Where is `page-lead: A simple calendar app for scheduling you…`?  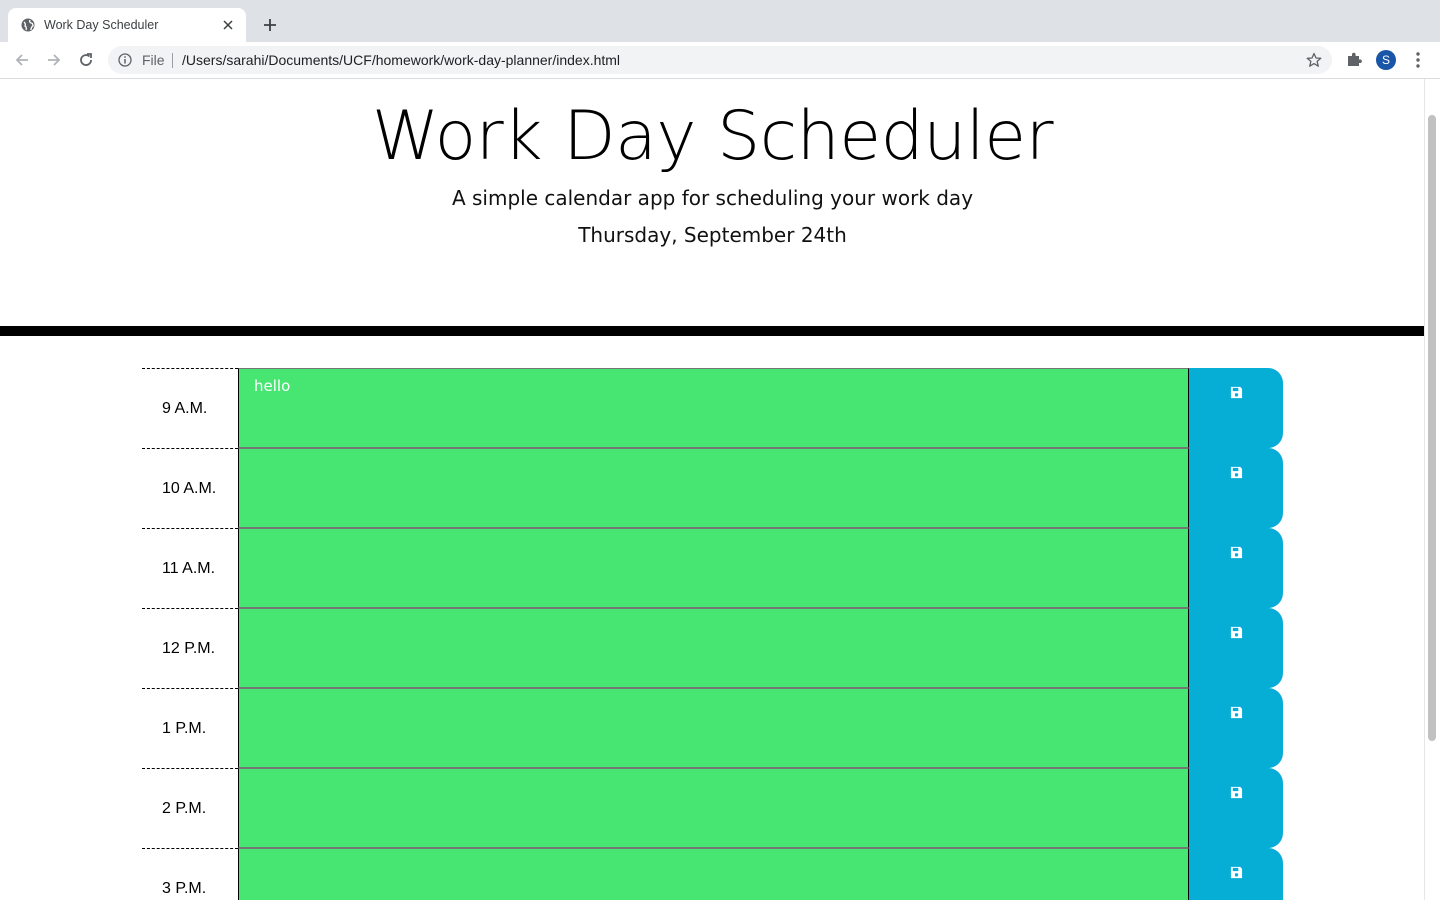 page-lead: A simple calendar app for scheduling you… is located at coordinates (712, 198).